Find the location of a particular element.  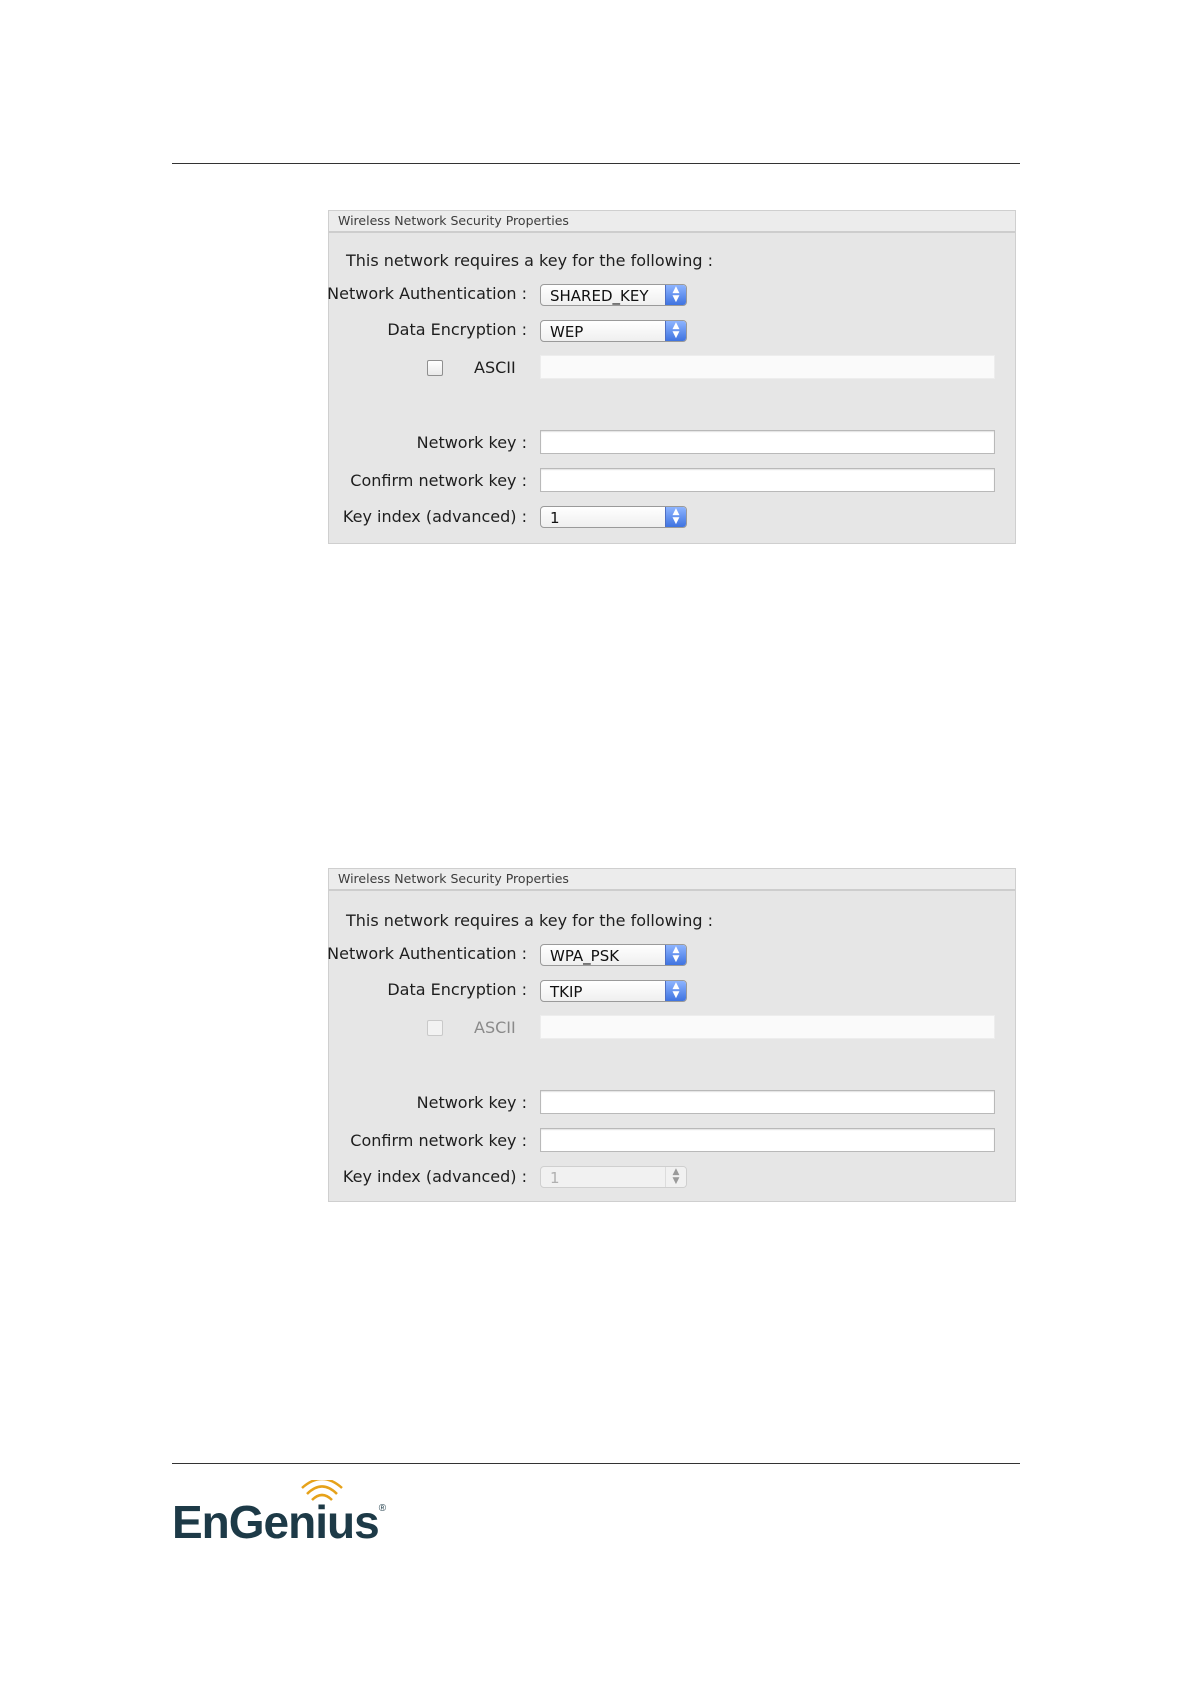

network-authentication-select: SHARED_KEY ▲ ▼ is located at coordinates (613, 295).